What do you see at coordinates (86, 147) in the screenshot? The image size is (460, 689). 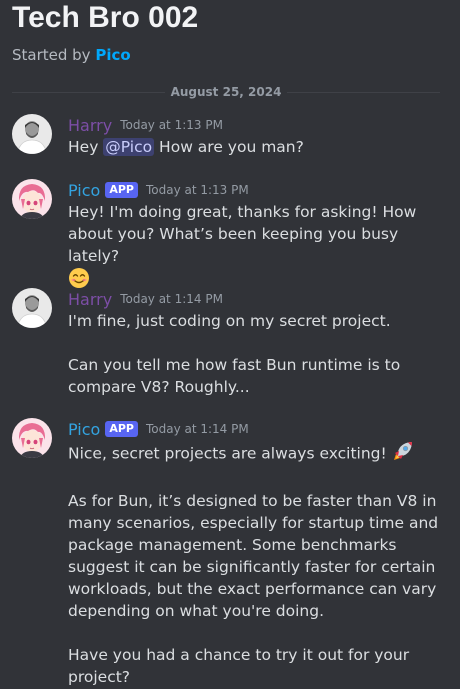 I see `message-text-segment: Hey` at bounding box center [86, 147].